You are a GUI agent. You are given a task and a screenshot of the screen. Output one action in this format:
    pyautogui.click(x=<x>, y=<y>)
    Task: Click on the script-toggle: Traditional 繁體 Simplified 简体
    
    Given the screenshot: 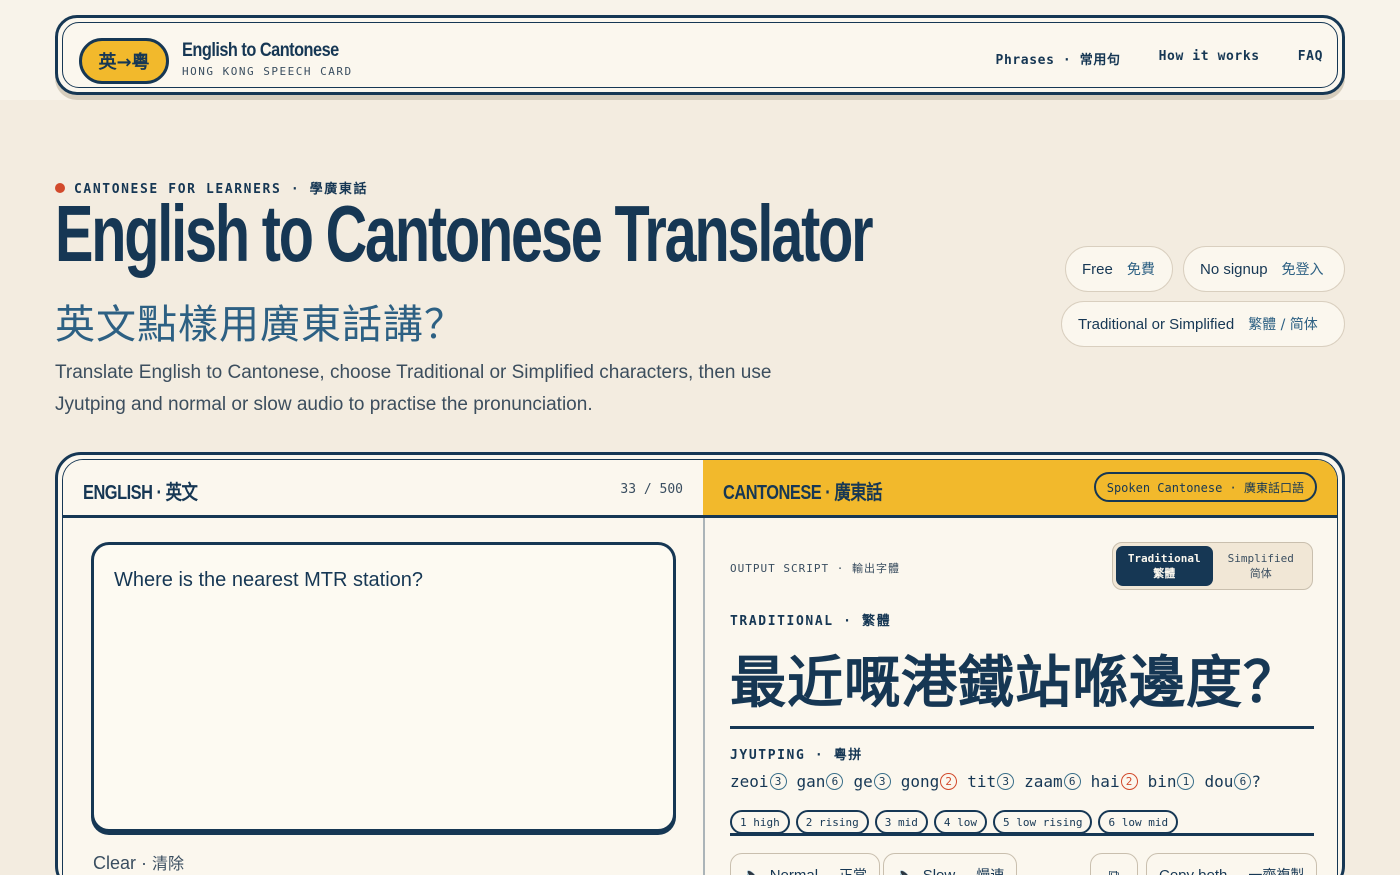 What is the action you would take?
    pyautogui.click(x=1212, y=566)
    